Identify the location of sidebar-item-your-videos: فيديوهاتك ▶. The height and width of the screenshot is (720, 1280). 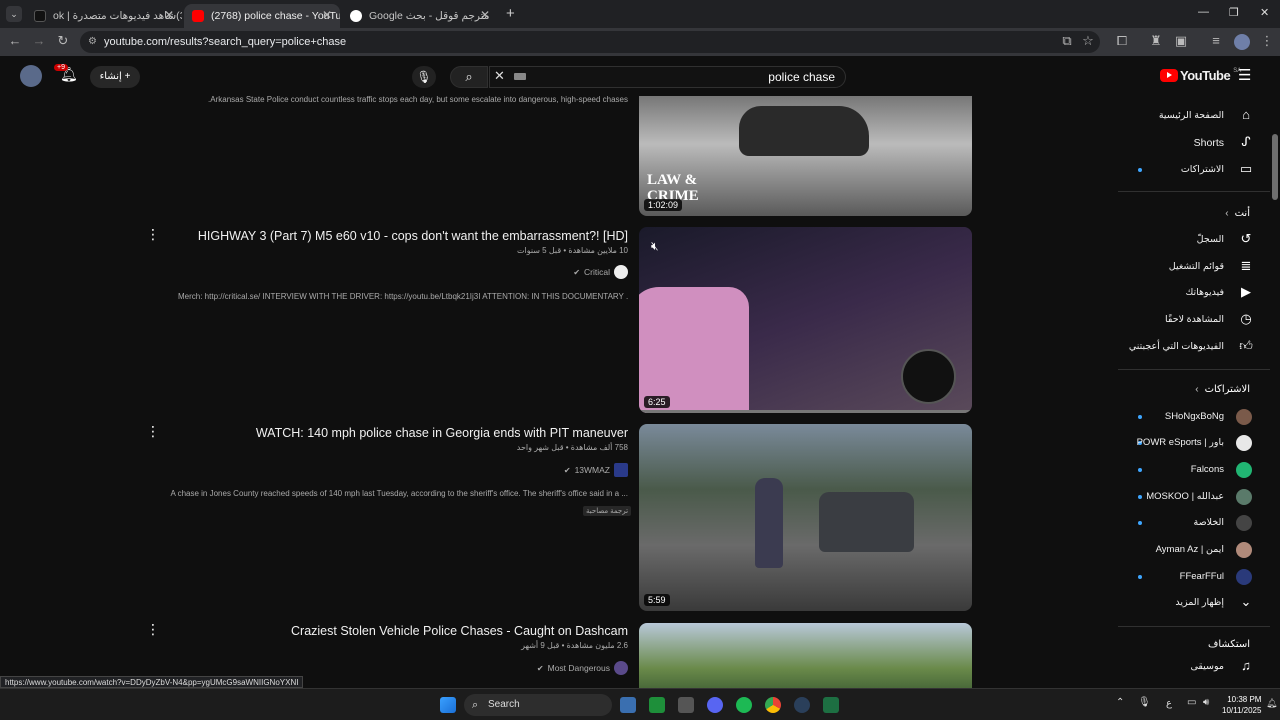
(1194, 293).